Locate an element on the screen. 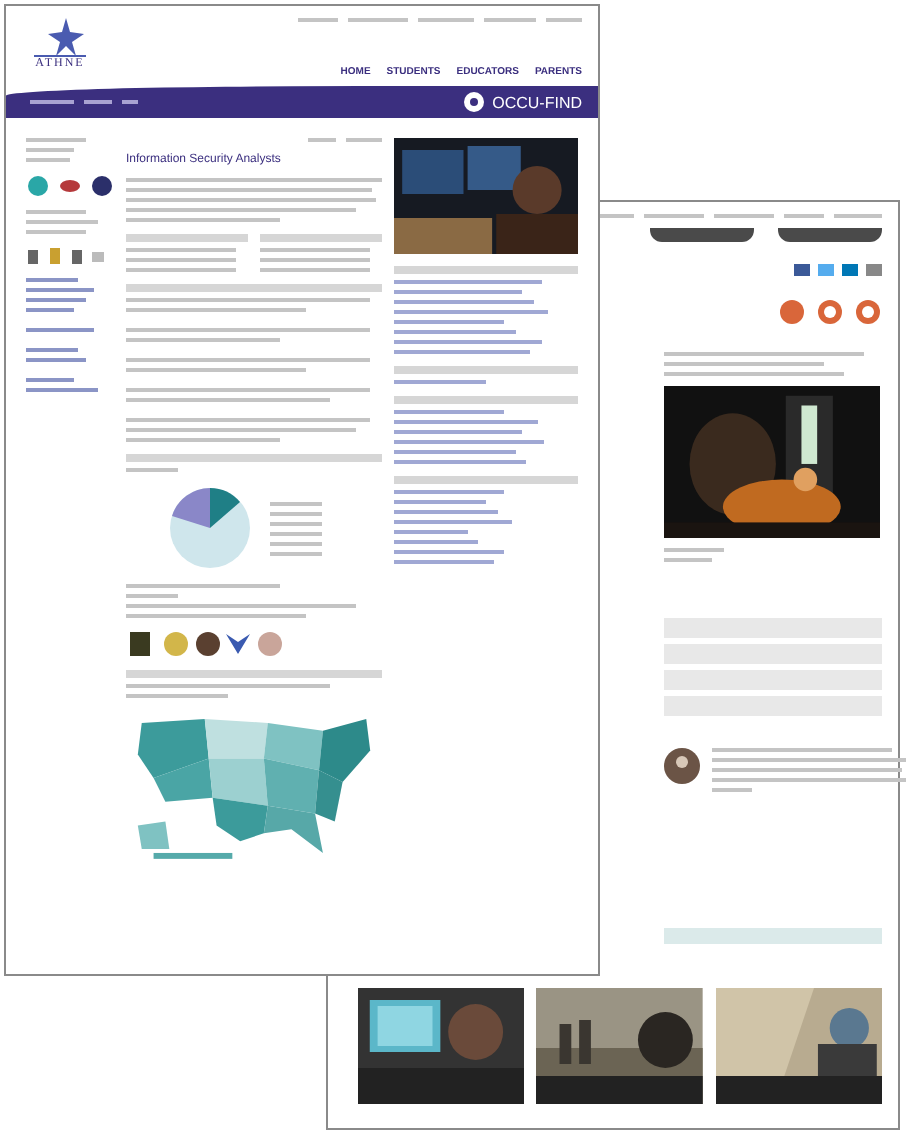 Image resolution: width=906 pixels, height=1138 pixels. app-title: OCCU-FIND is located at coordinates (537, 102).